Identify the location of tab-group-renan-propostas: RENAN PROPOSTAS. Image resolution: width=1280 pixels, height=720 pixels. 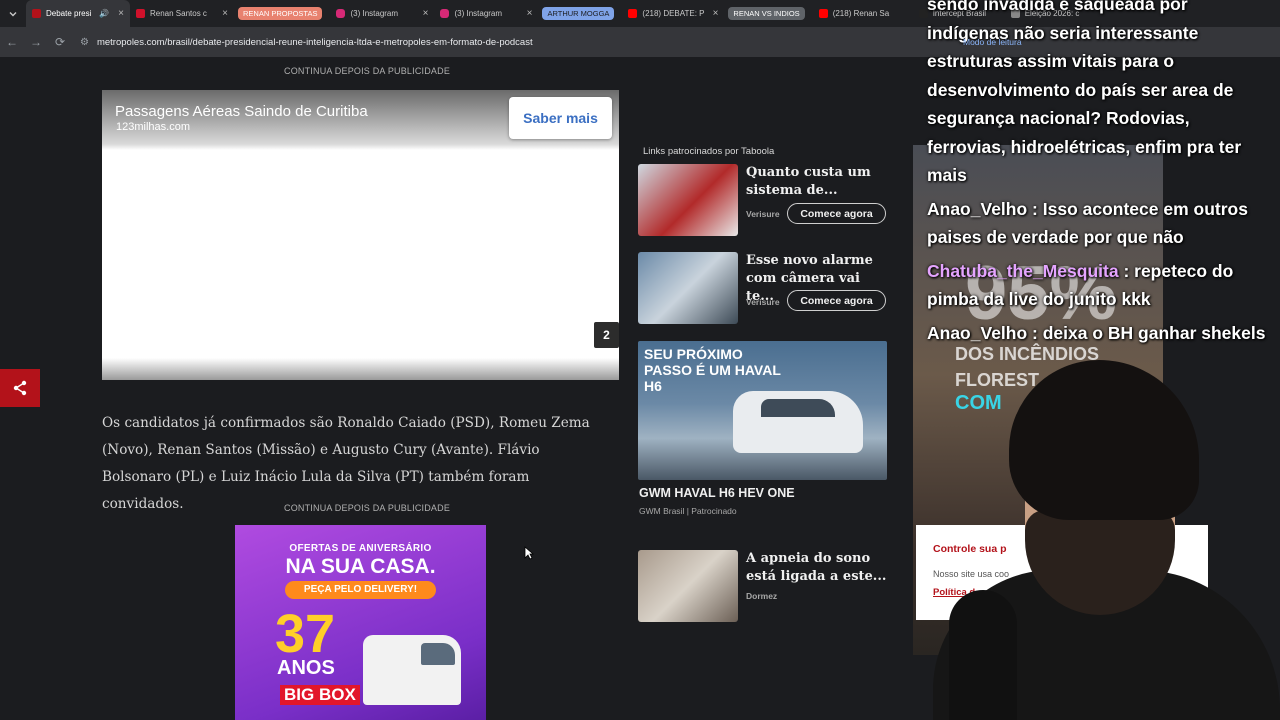
(280, 13).